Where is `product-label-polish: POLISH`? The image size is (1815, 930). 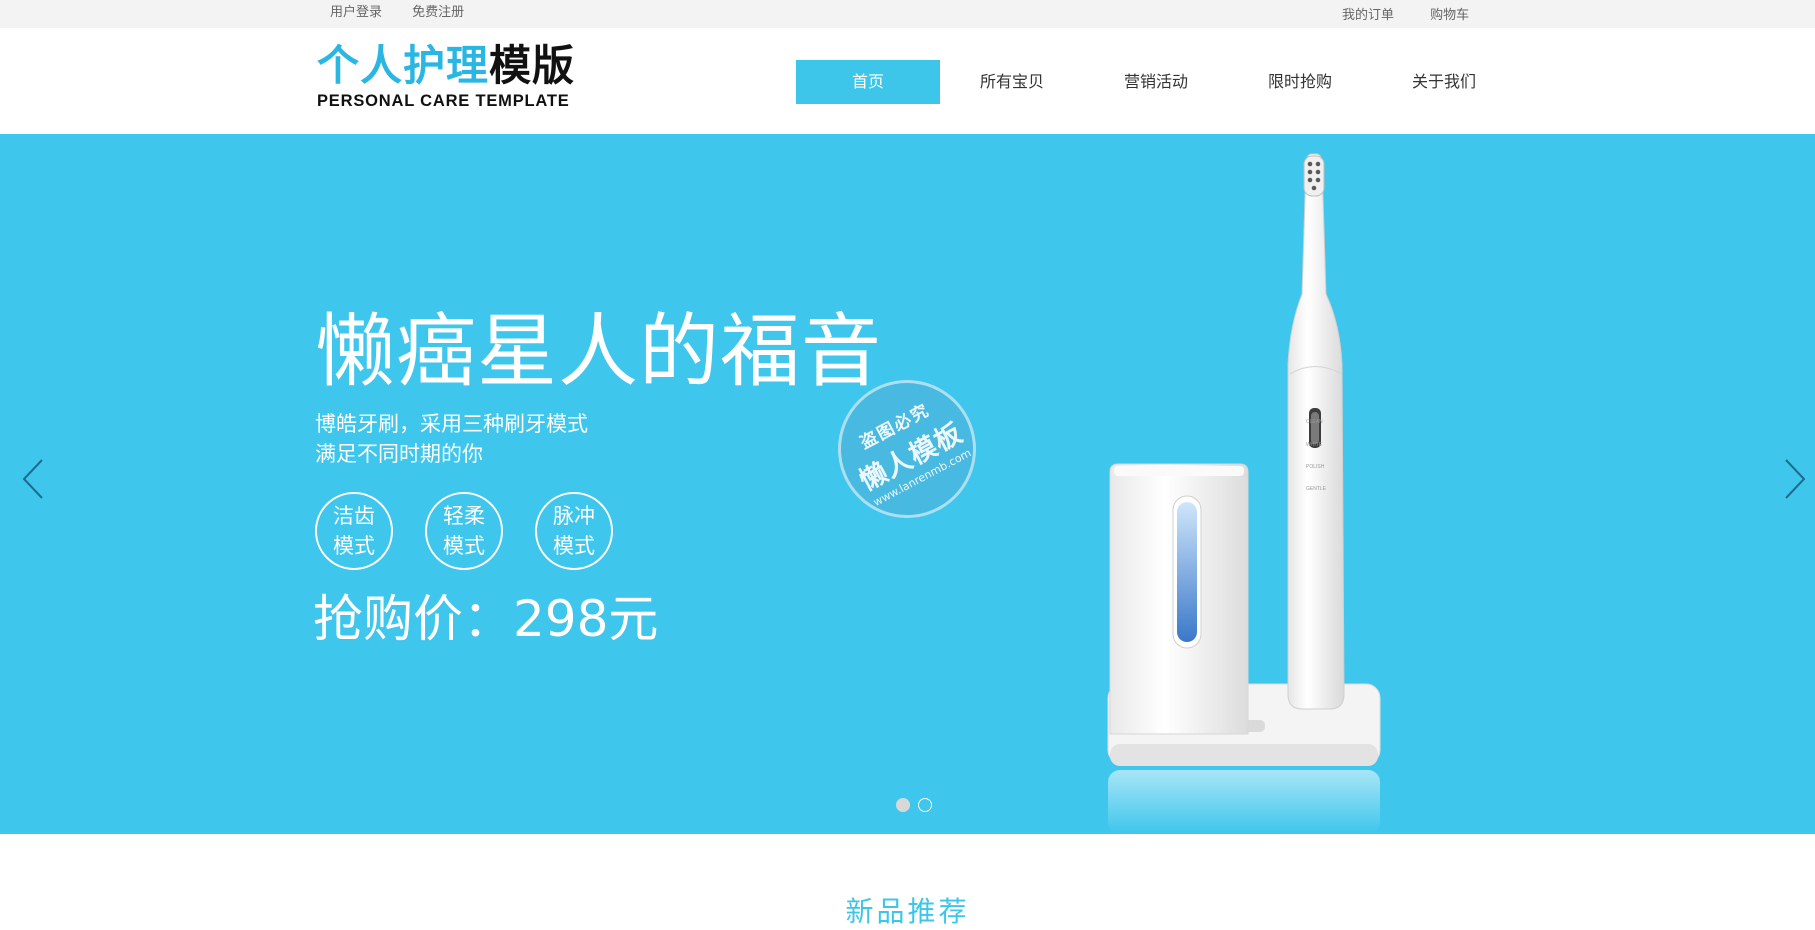 product-label-polish: POLISH is located at coordinates (1315, 467).